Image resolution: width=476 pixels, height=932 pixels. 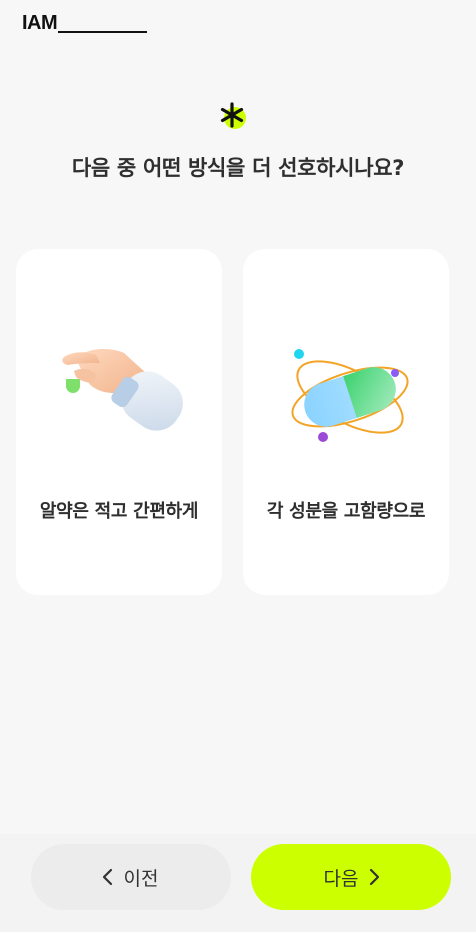 What do you see at coordinates (238, 168) in the screenshot?
I see `question-title: 다음 중 어떤 방식을 더 선호하시나요?` at bounding box center [238, 168].